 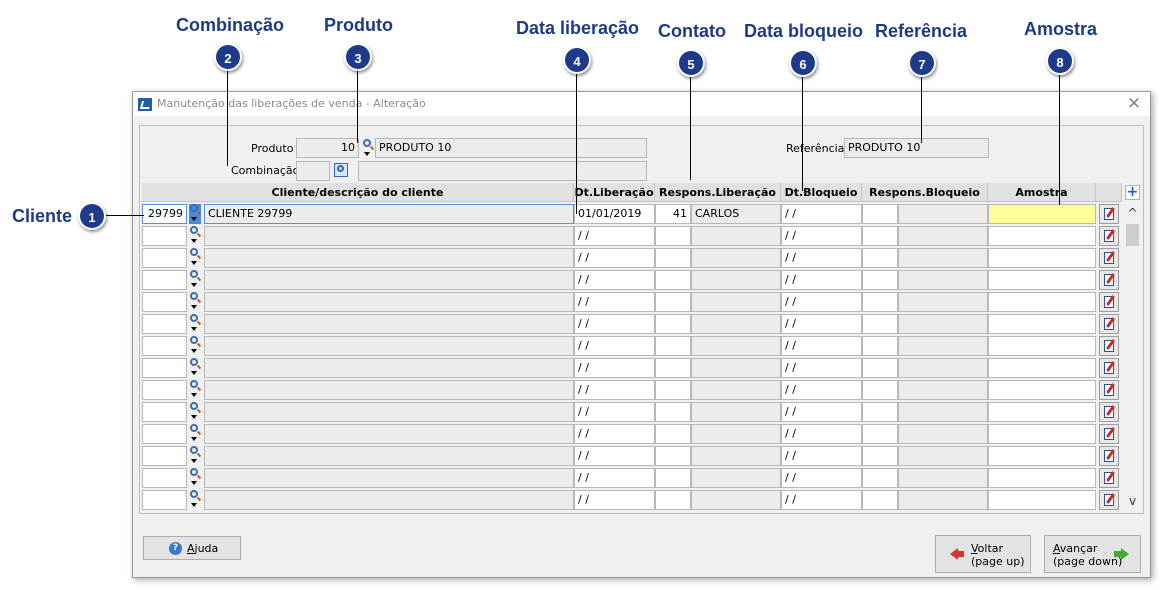 I want to click on ajuda-button: ? Ajuda, so click(x=192, y=548).